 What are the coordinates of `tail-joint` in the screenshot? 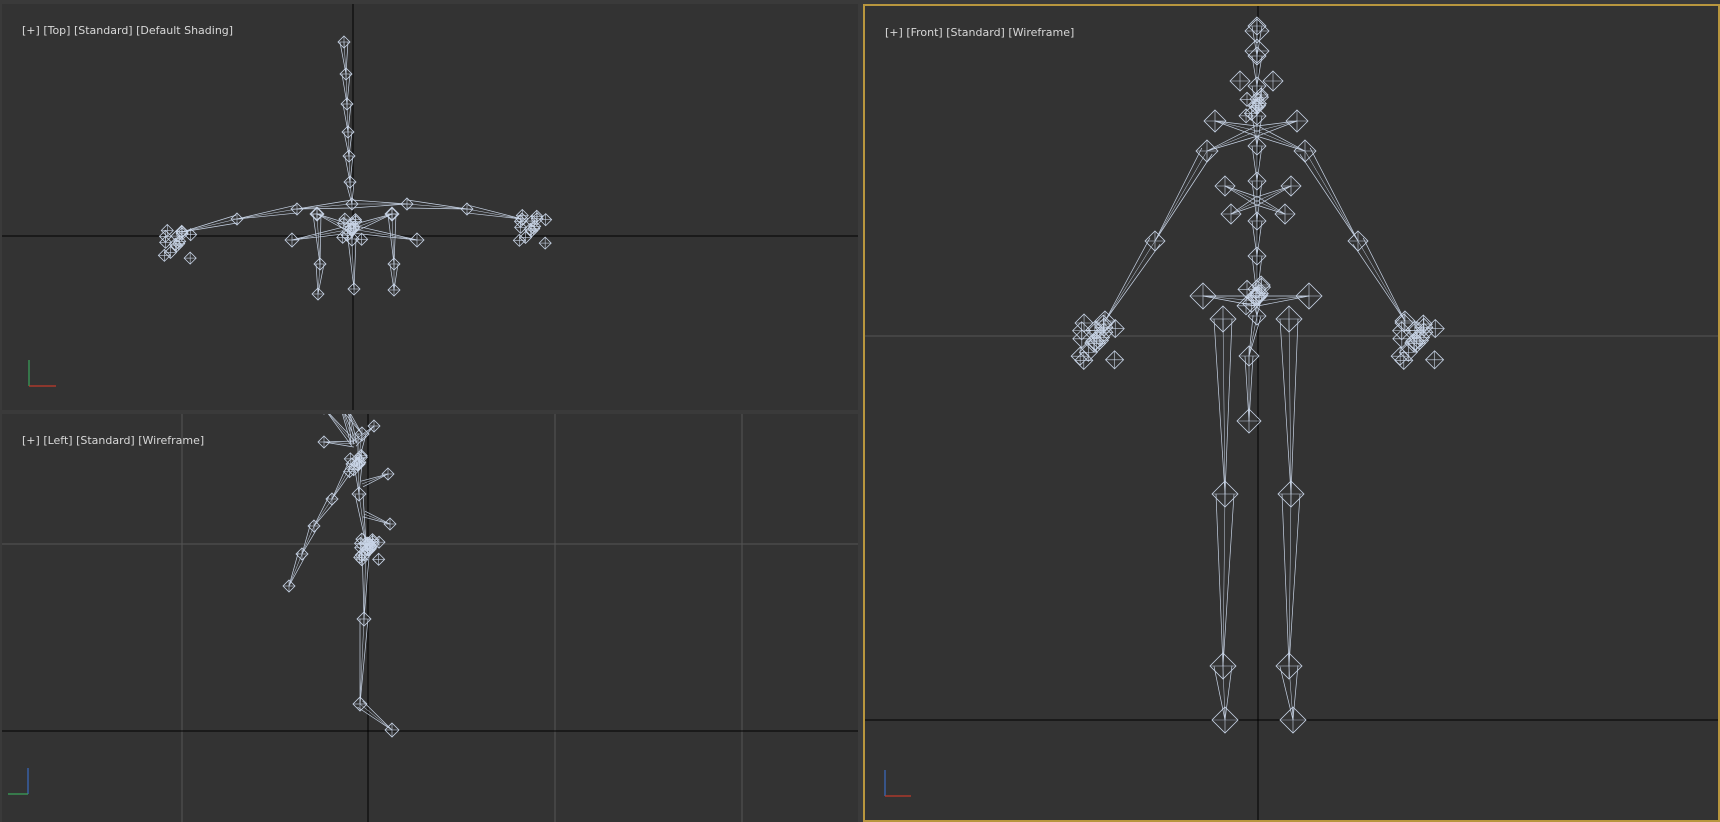 It's located at (1249, 421).